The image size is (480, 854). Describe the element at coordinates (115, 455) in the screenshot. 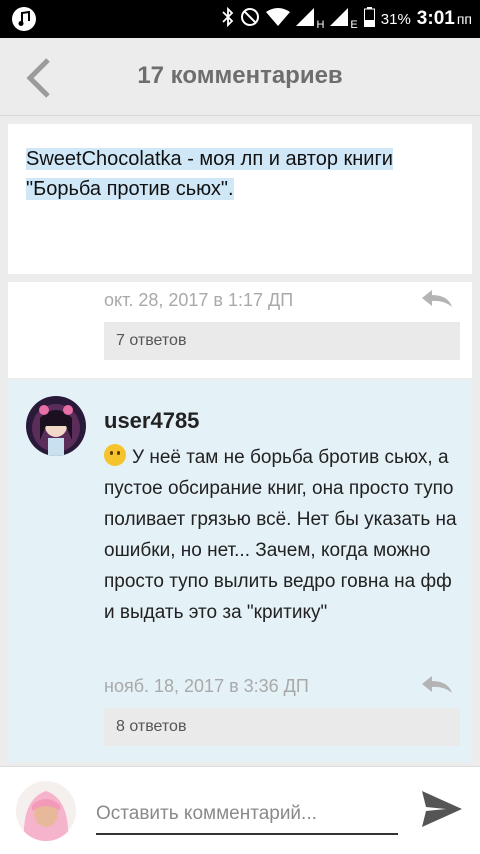

I see `emoji-icon` at that location.